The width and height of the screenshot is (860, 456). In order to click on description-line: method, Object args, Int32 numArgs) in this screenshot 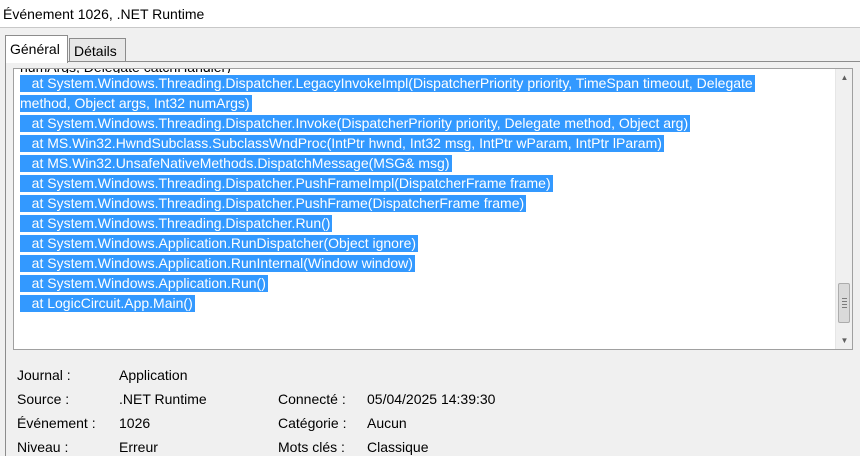, I will do `click(426, 103)`.